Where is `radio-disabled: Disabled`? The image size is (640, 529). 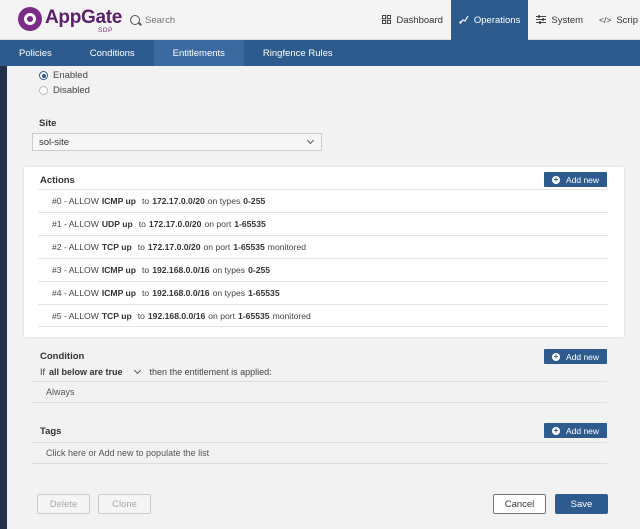
radio-disabled: Disabled is located at coordinates (64, 90).